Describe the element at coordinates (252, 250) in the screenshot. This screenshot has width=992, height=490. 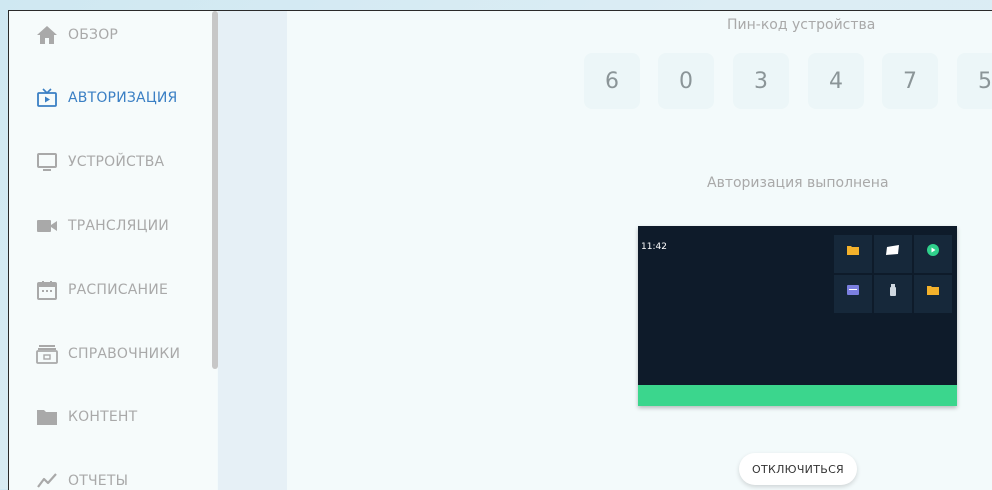
I see `side-strip` at that location.